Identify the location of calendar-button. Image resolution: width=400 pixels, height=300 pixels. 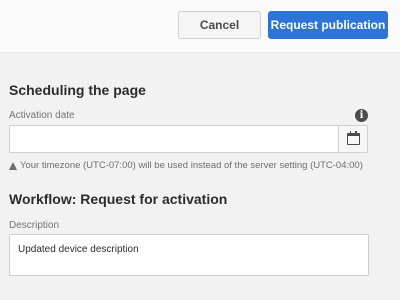
(353, 139).